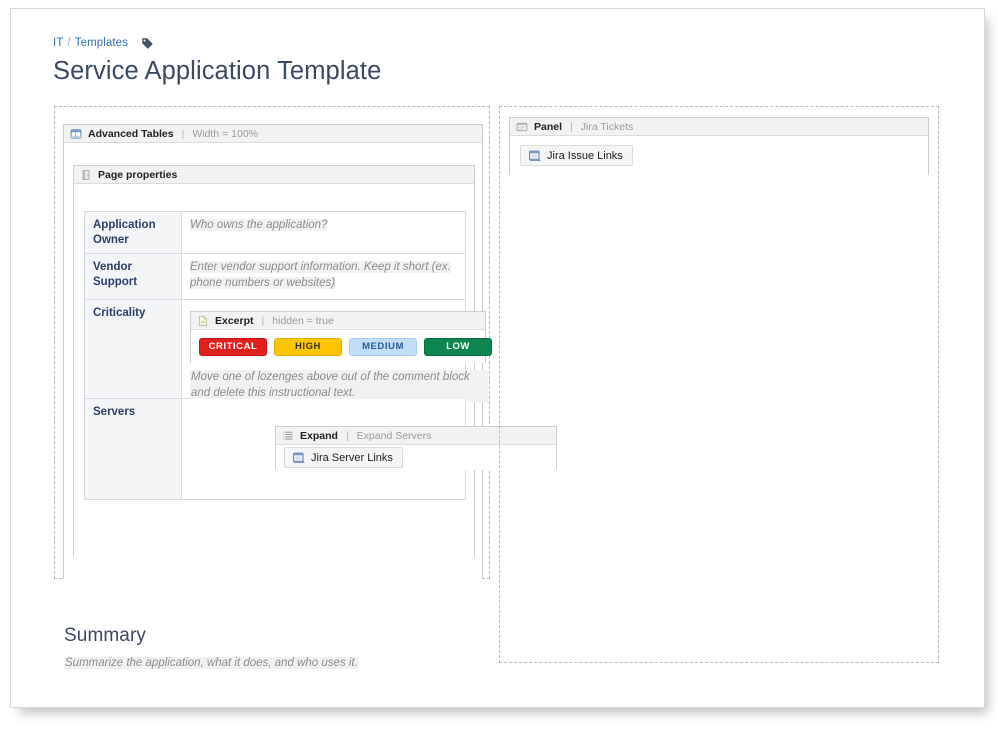  What do you see at coordinates (719, 155) in the screenshot?
I see `panel-macro-body: Jira Issue Links` at bounding box center [719, 155].